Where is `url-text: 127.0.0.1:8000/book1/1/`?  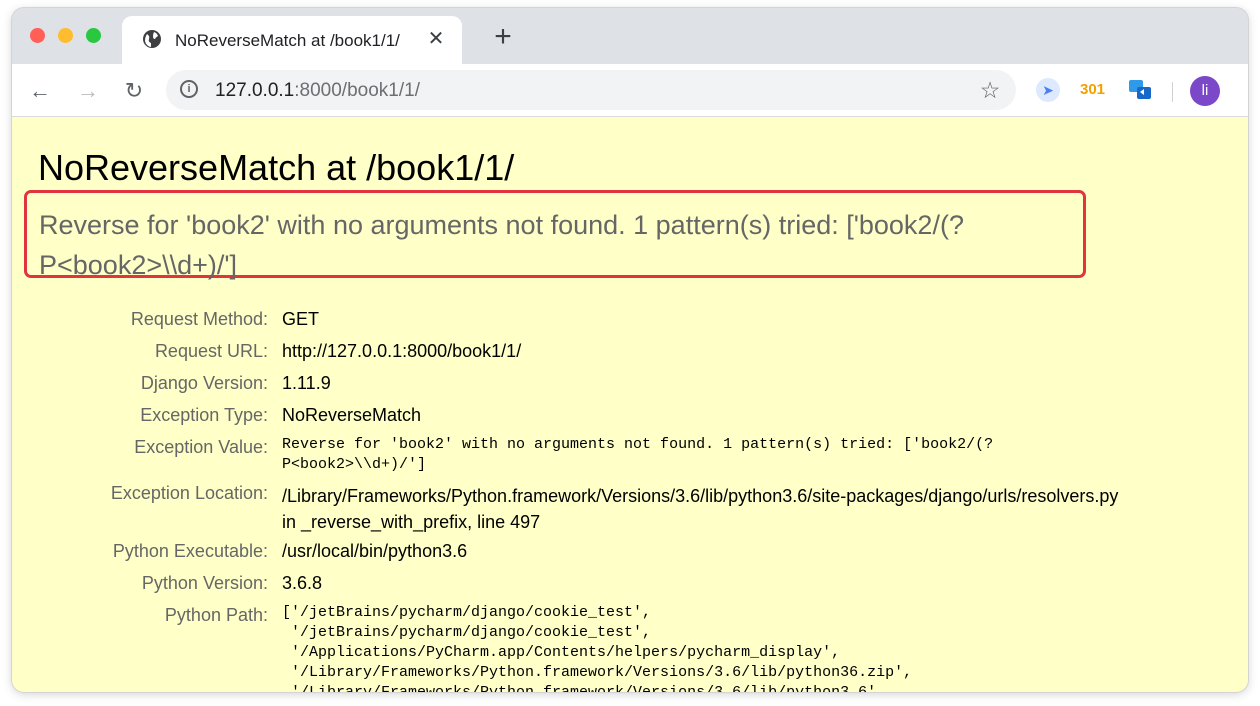 url-text: 127.0.0.1:8000/book1/1/ is located at coordinates (317, 91).